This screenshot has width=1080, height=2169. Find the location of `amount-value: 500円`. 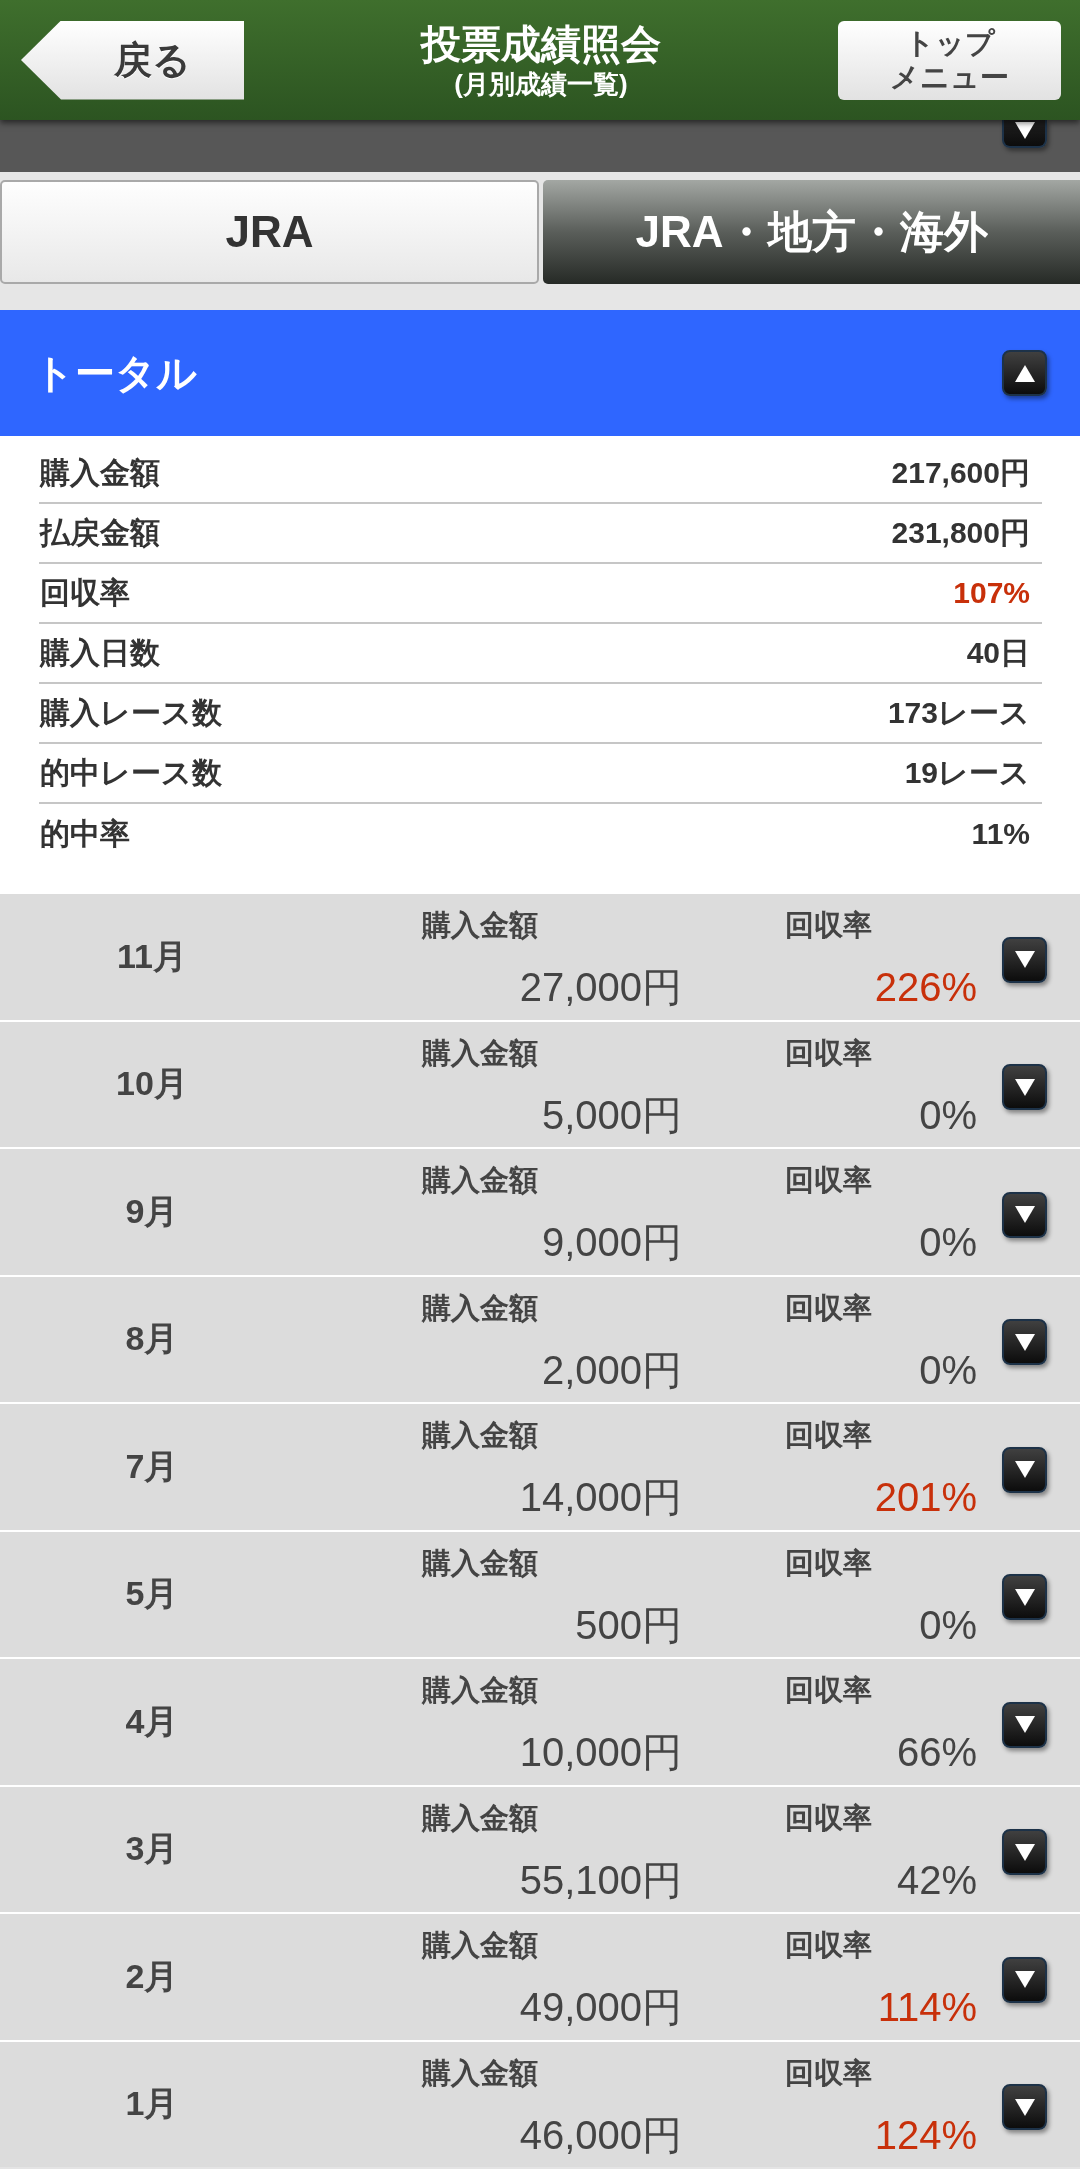

amount-value: 500円 is located at coordinates (628, 1624).